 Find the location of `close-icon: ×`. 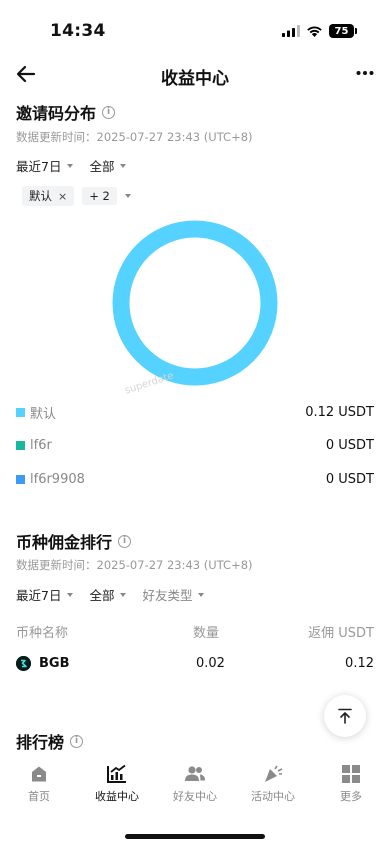

close-icon: × is located at coordinates (62, 196).